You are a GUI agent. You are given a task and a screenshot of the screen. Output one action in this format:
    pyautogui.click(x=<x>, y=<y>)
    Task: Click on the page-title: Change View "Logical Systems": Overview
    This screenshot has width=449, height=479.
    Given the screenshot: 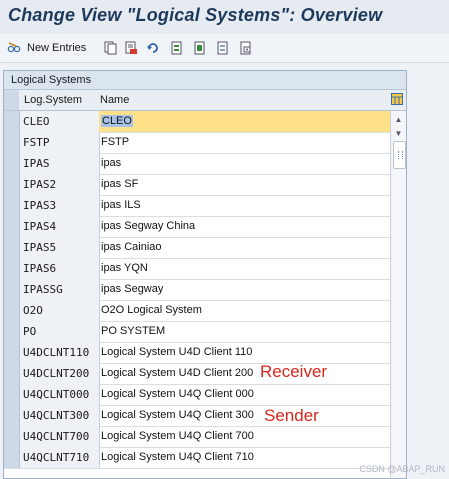 What is the action you would take?
    pyautogui.click(x=195, y=15)
    